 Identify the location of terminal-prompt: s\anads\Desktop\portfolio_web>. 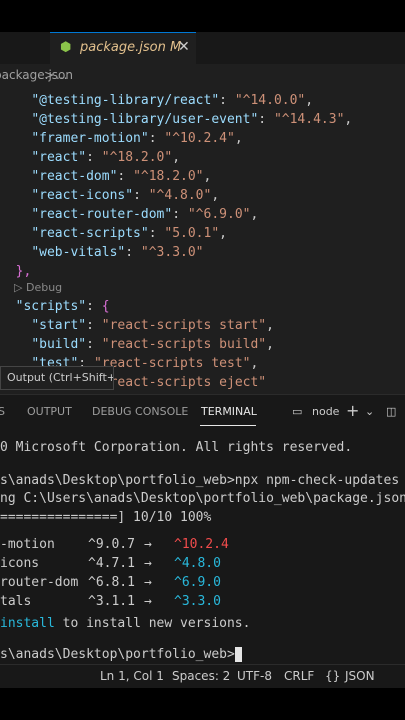
(121, 655).